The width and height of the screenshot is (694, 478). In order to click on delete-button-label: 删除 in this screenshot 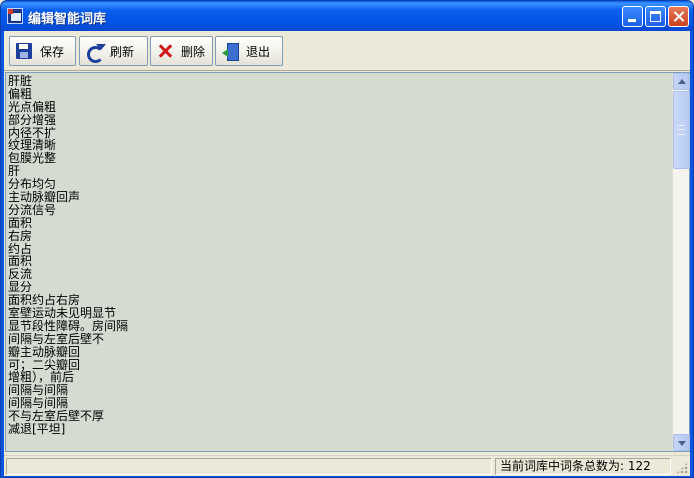, I will do `click(193, 51)`.